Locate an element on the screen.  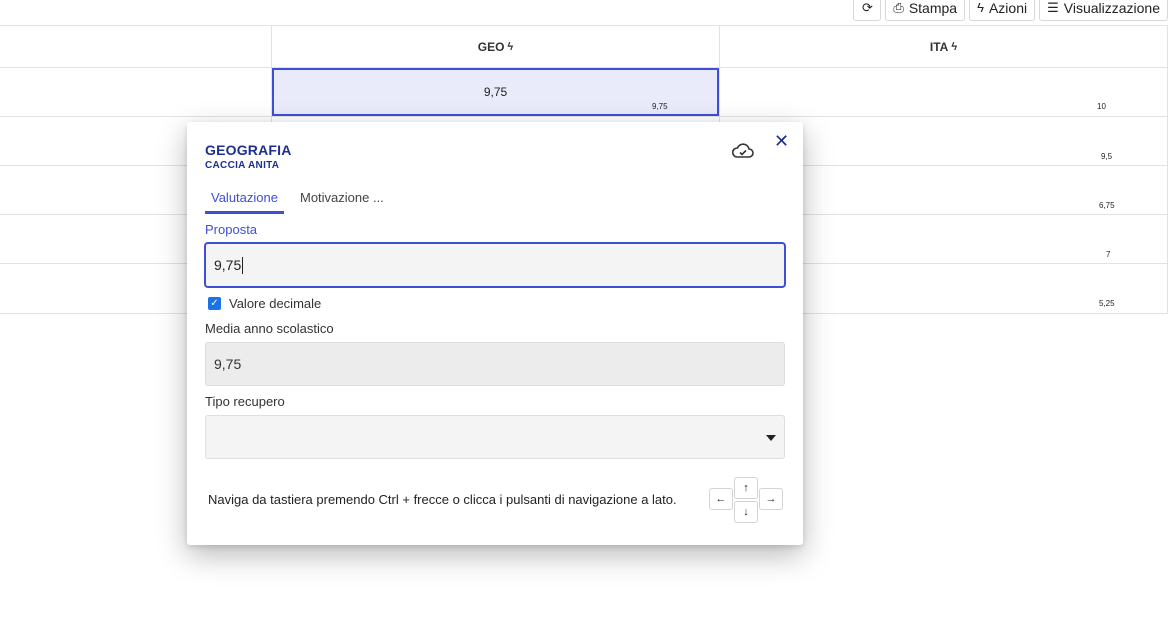
decimal-checkbox: ✓ is located at coordinates (214, 303).